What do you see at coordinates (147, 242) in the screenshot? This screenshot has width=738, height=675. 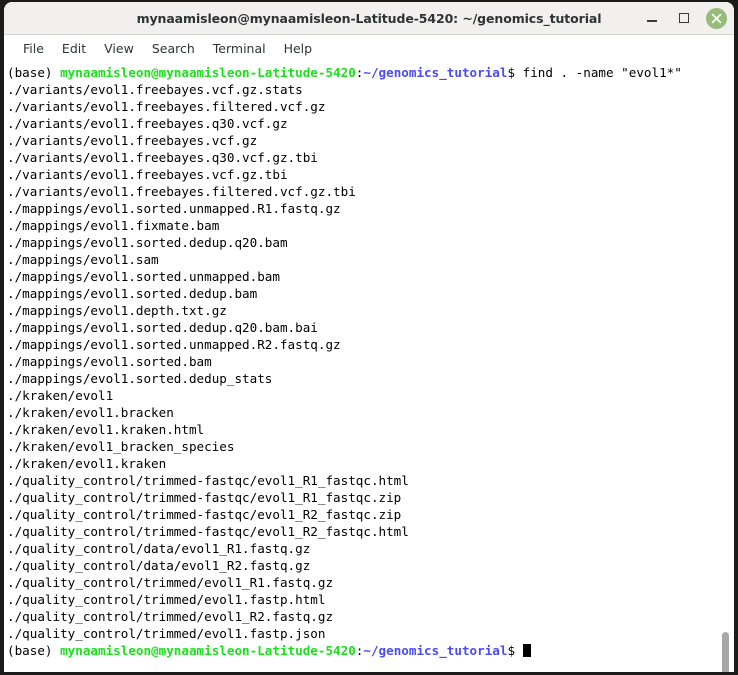 I see `terminal-output-line: ./mappings/evol1.sorted.dedup.q20.bam` at bounding box center [147, 242].